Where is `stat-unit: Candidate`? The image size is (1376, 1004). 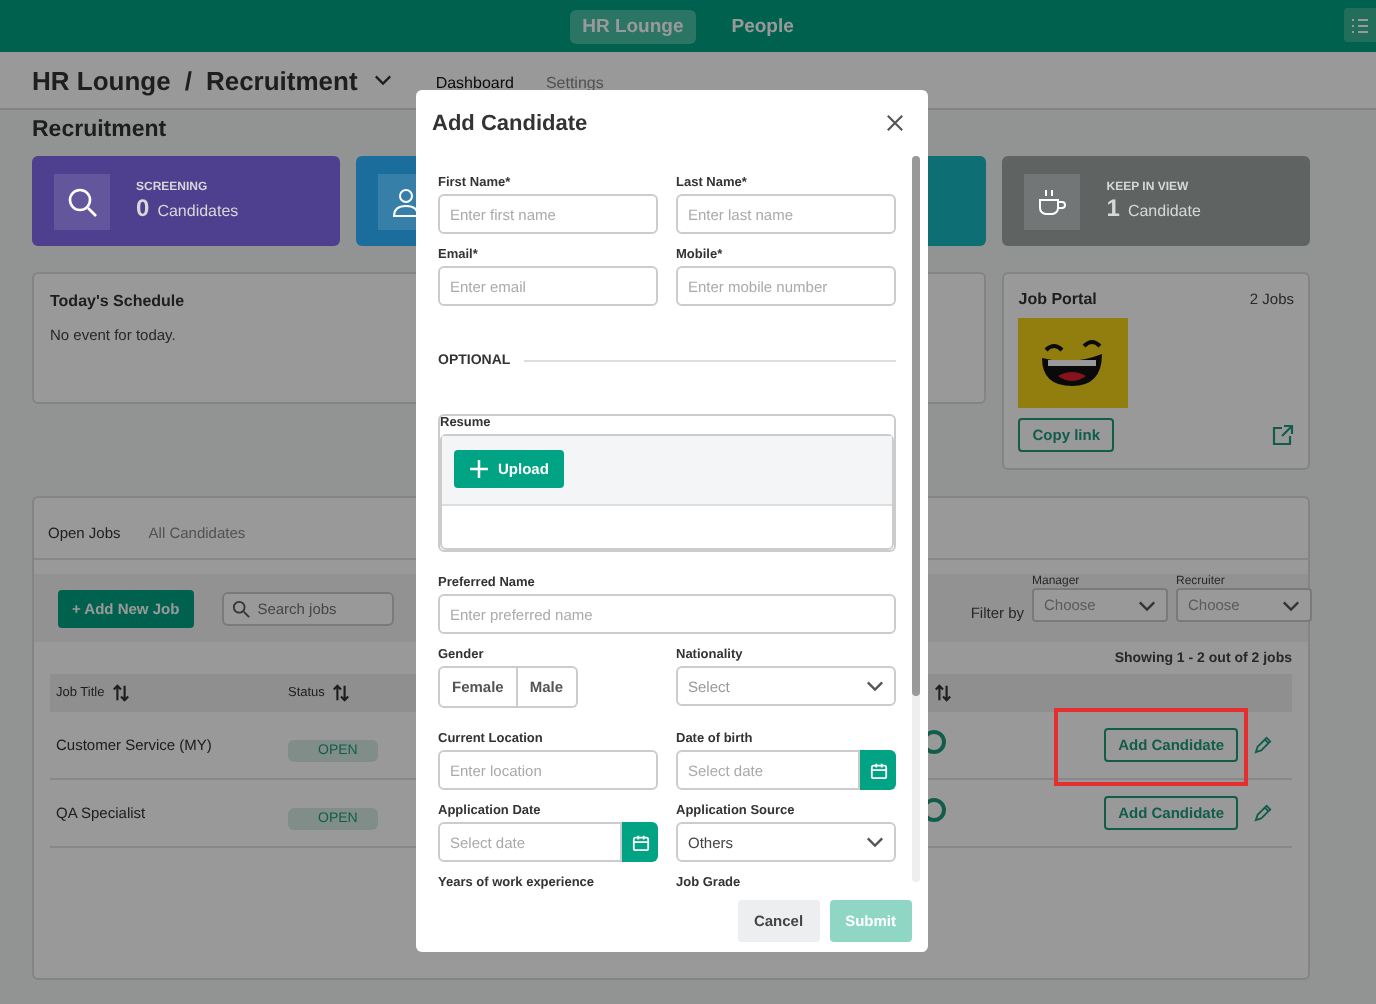
stat-unit: Candidate is located at coordinates (1164, 210).